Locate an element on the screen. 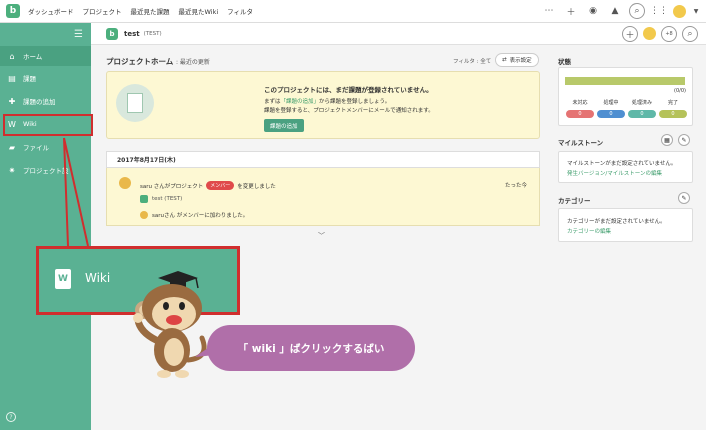 The height and width of the screenshot is (430, 706). speech-bubble: 「 wiki 」ばクリックするばい is located at coordinates (311, 348).